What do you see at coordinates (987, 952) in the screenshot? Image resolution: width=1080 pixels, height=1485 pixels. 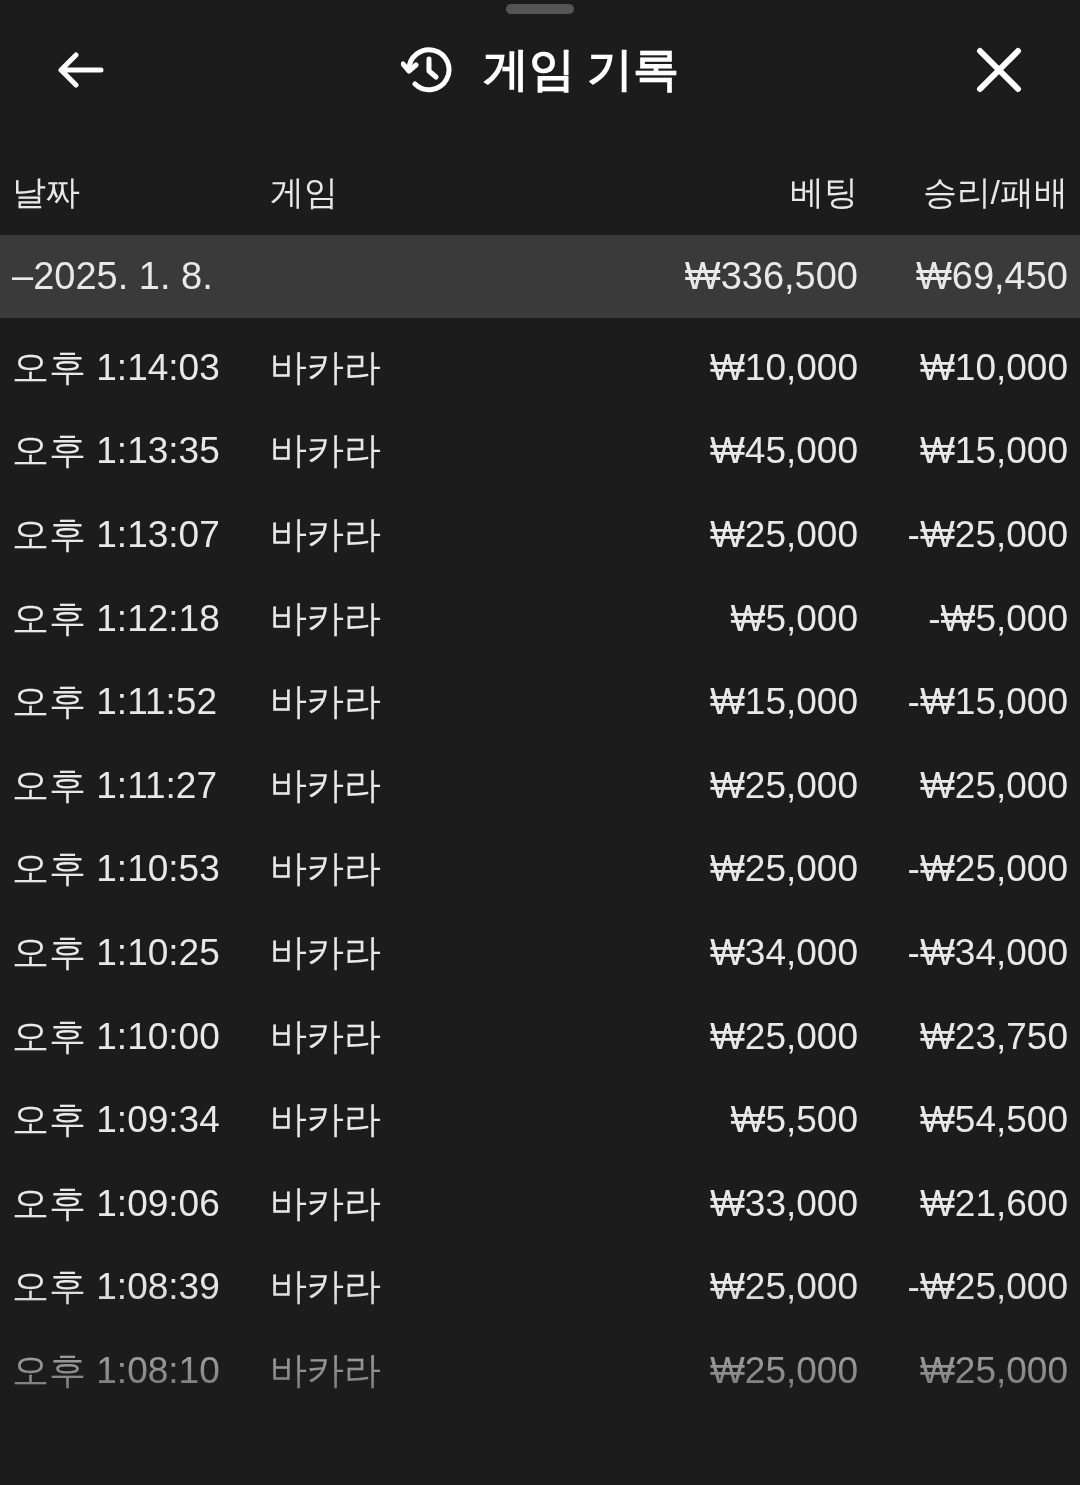 I see `table-cell-text: -₩34,000` at bounding box center [987, 952].